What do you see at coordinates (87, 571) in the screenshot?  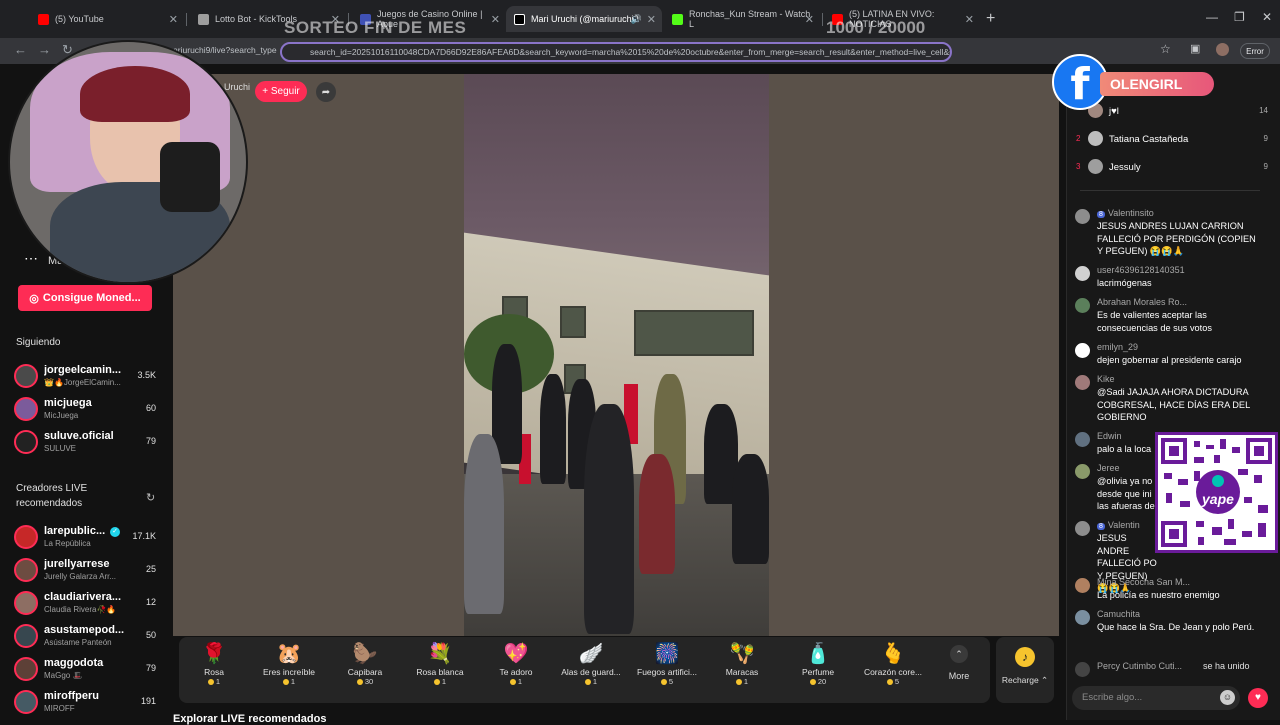 I see `recommended-item: jurellyarrese Jurelly Galarza Arr... 25` at bounding box center [87, 571].